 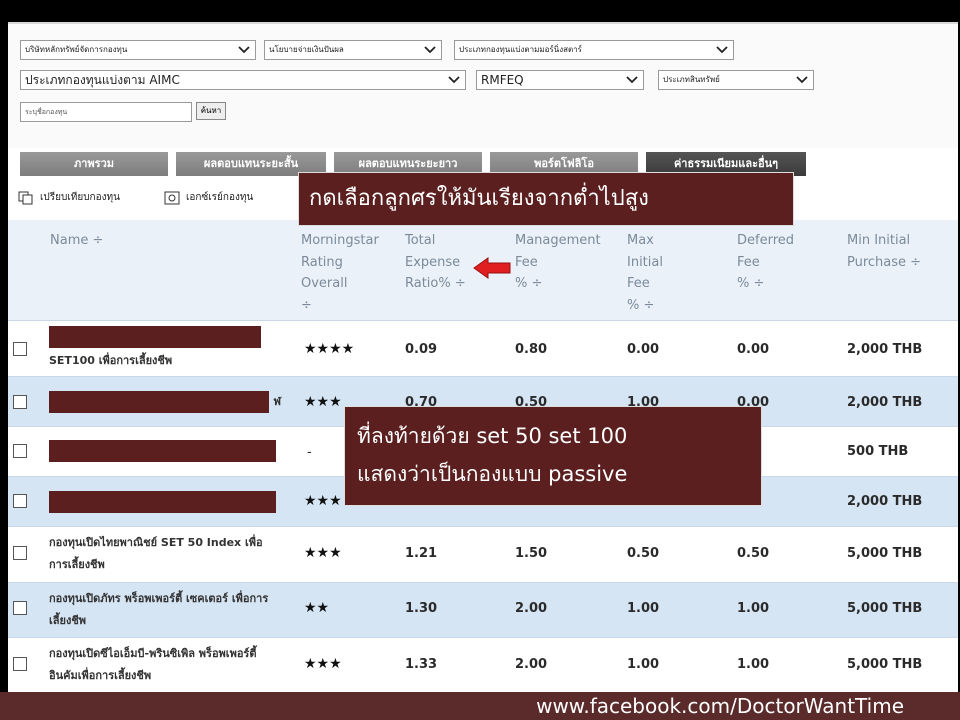 I want to click on xray-icon, so click(x=172, y=197).